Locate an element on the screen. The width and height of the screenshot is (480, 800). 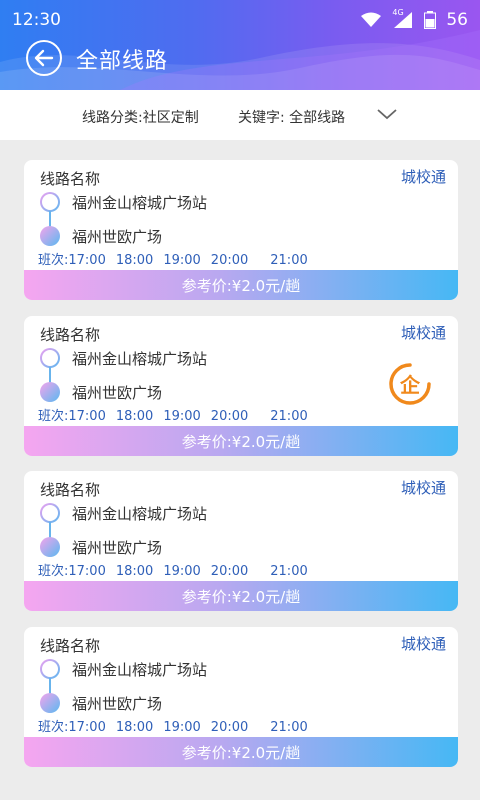
back-button is located at coordinates (44, 58).